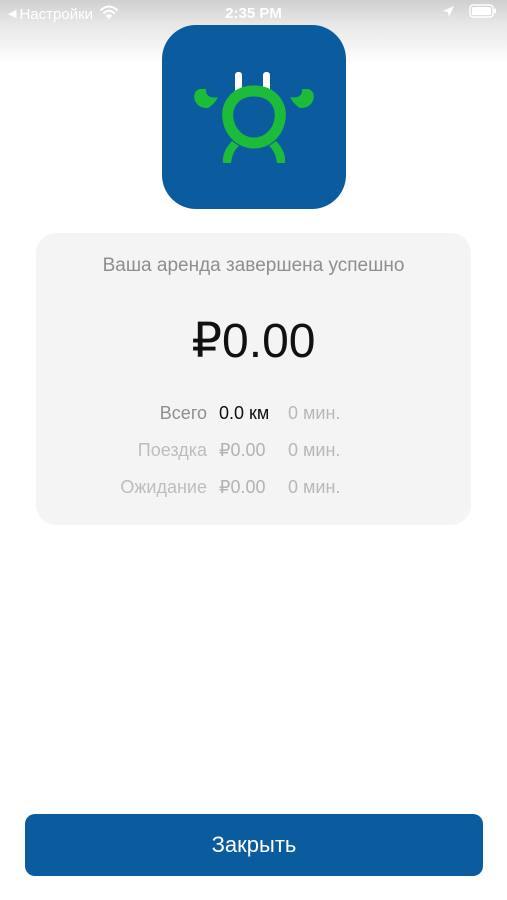 The height and width of the screenshot is (900, 507). I want to click on status-indicators, so click(469, 13).